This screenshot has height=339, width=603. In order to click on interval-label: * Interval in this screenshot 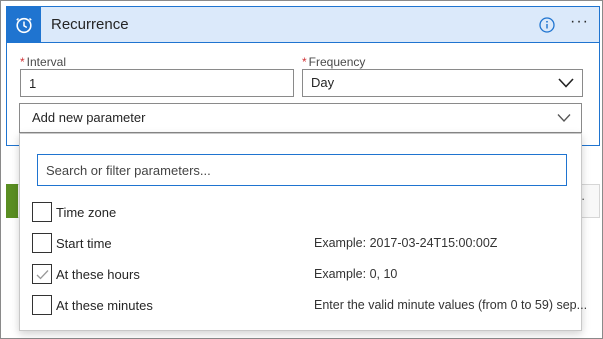, I will do `click(43, 62)`.